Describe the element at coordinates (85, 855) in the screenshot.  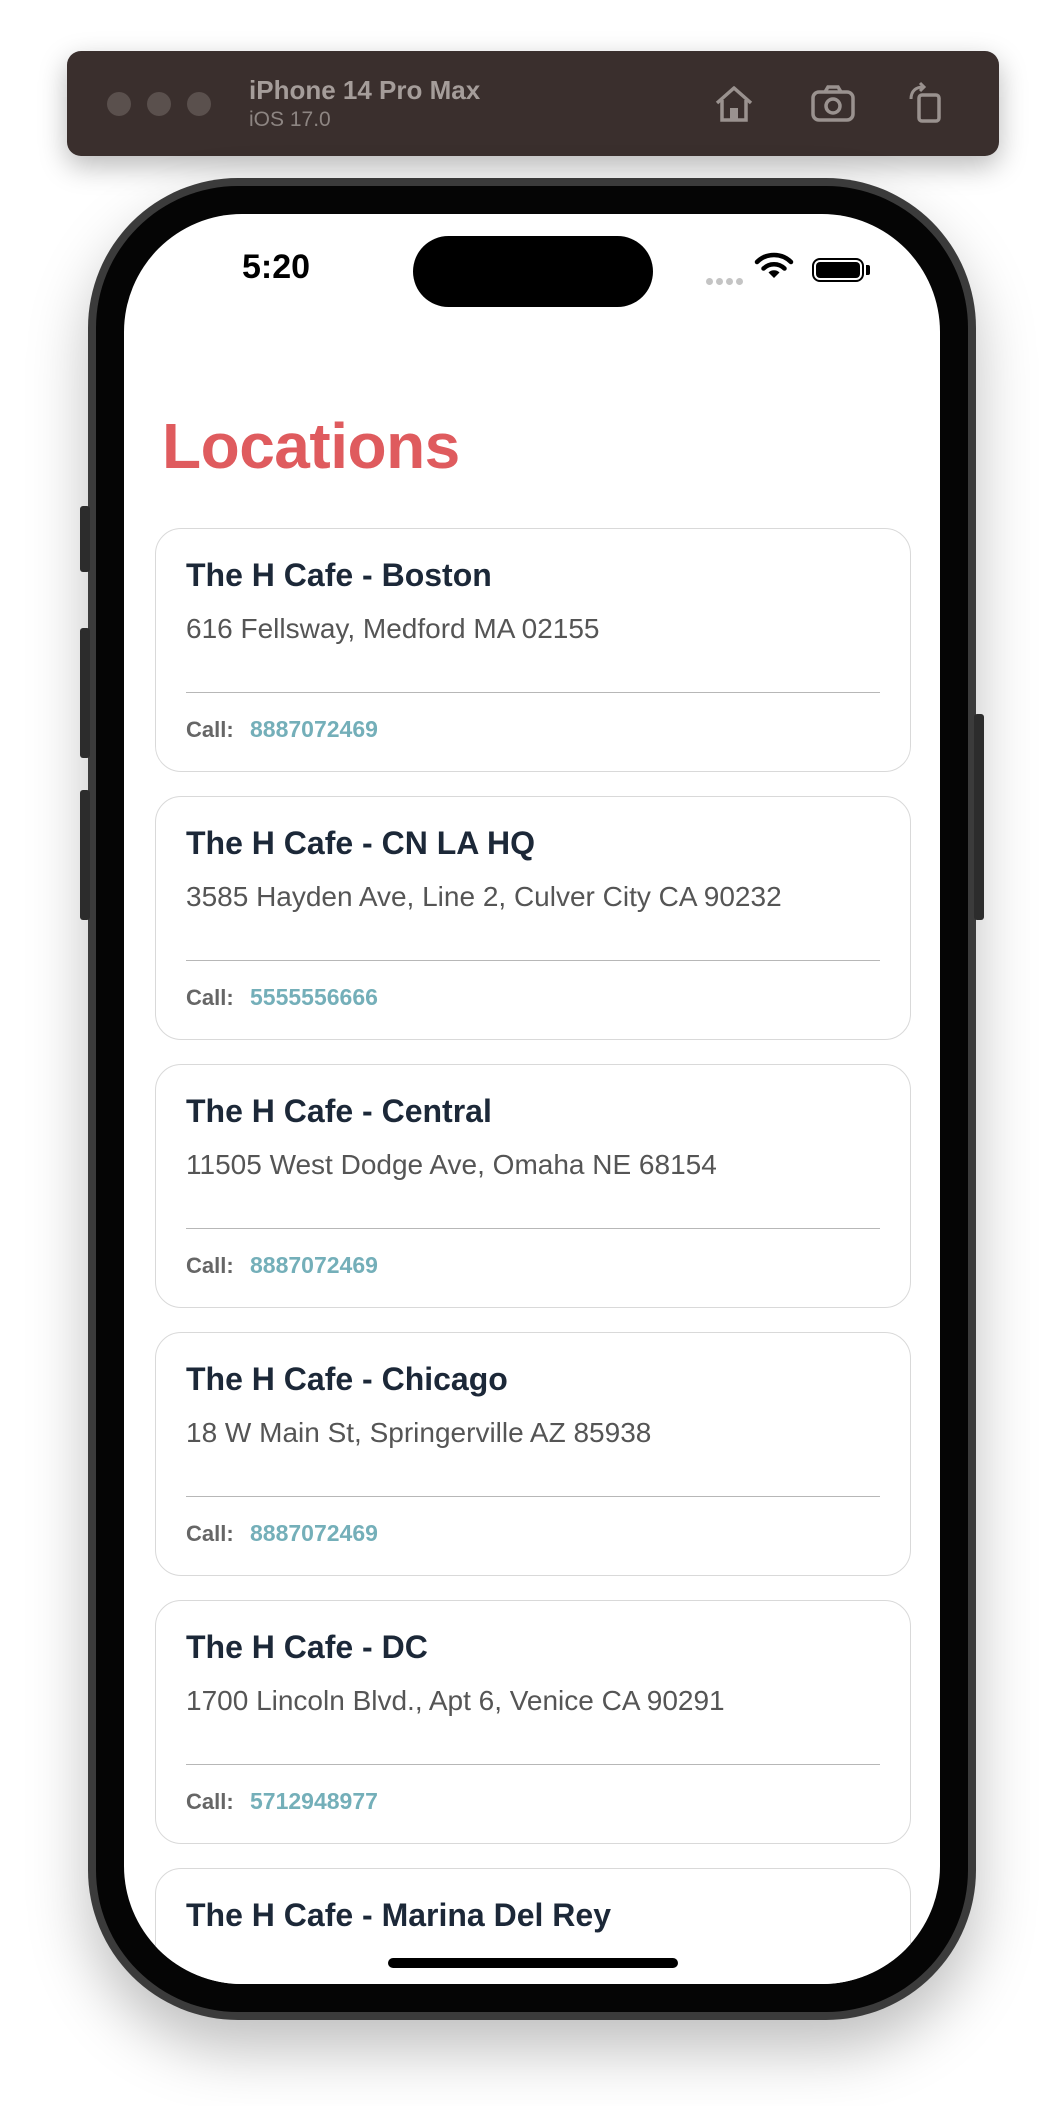
I see `volume-down-button` at that location.